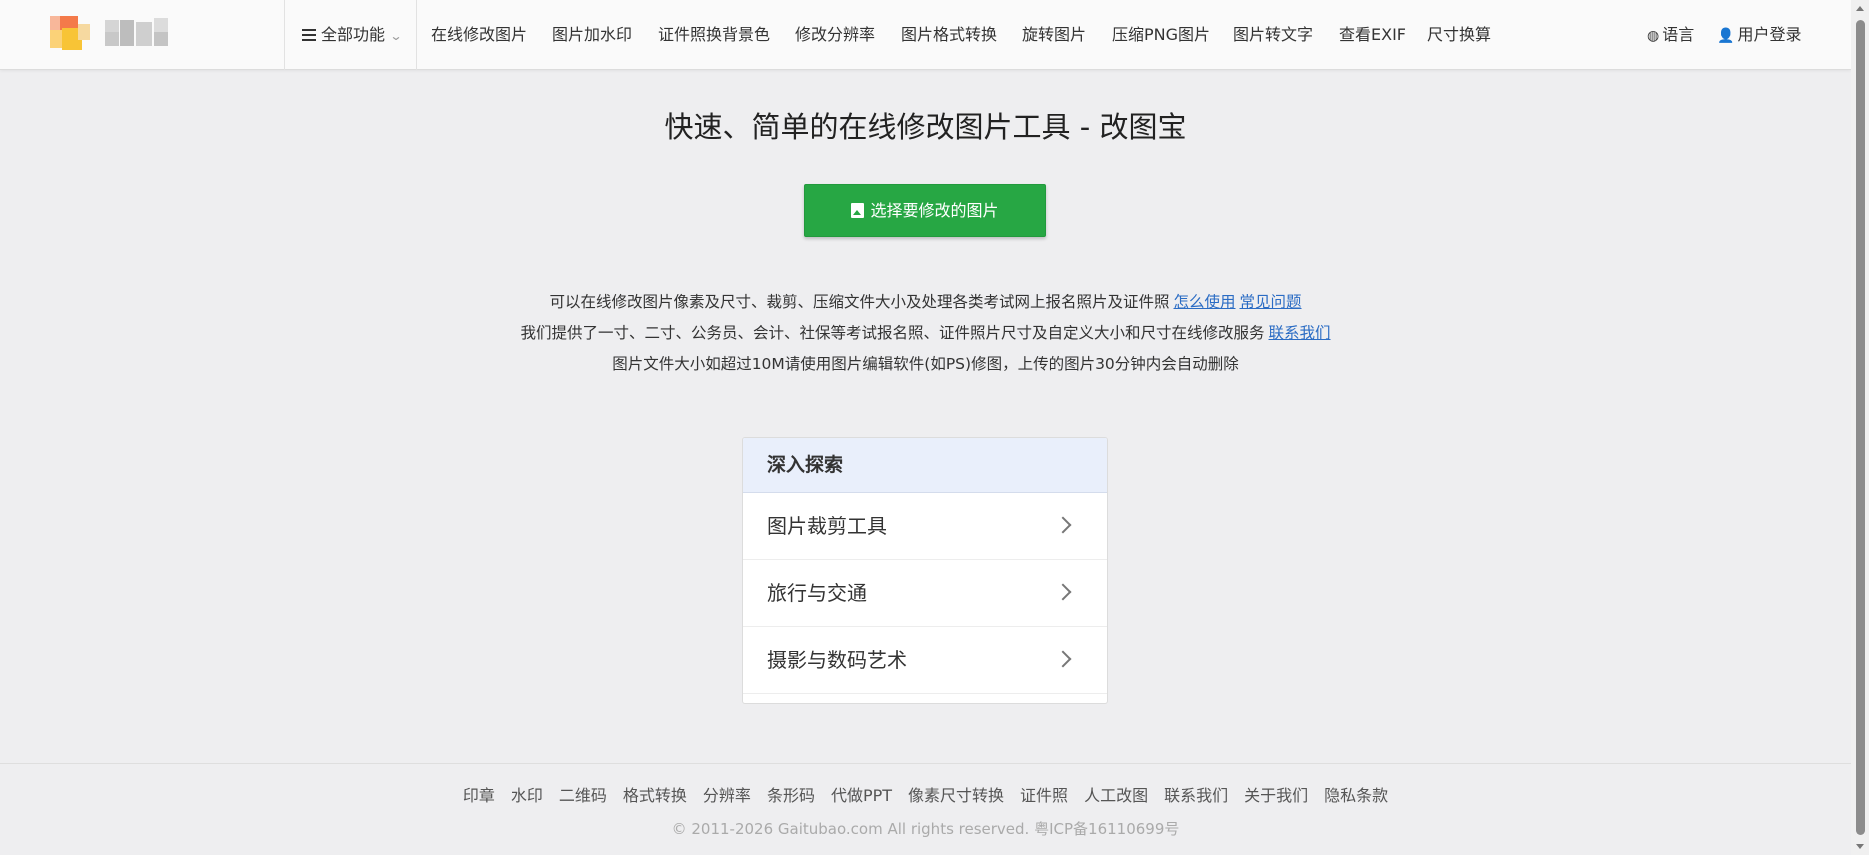  I want to click on footer-link-barcode: 条形码, so click(791, 794).